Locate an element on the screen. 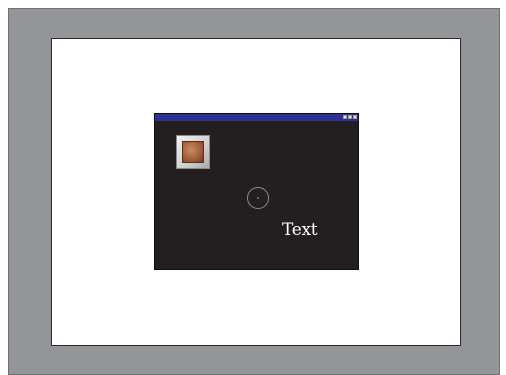 The width and height of the screenshot is (506, 375). crosshair-icon is located at coordinates (258, 198).